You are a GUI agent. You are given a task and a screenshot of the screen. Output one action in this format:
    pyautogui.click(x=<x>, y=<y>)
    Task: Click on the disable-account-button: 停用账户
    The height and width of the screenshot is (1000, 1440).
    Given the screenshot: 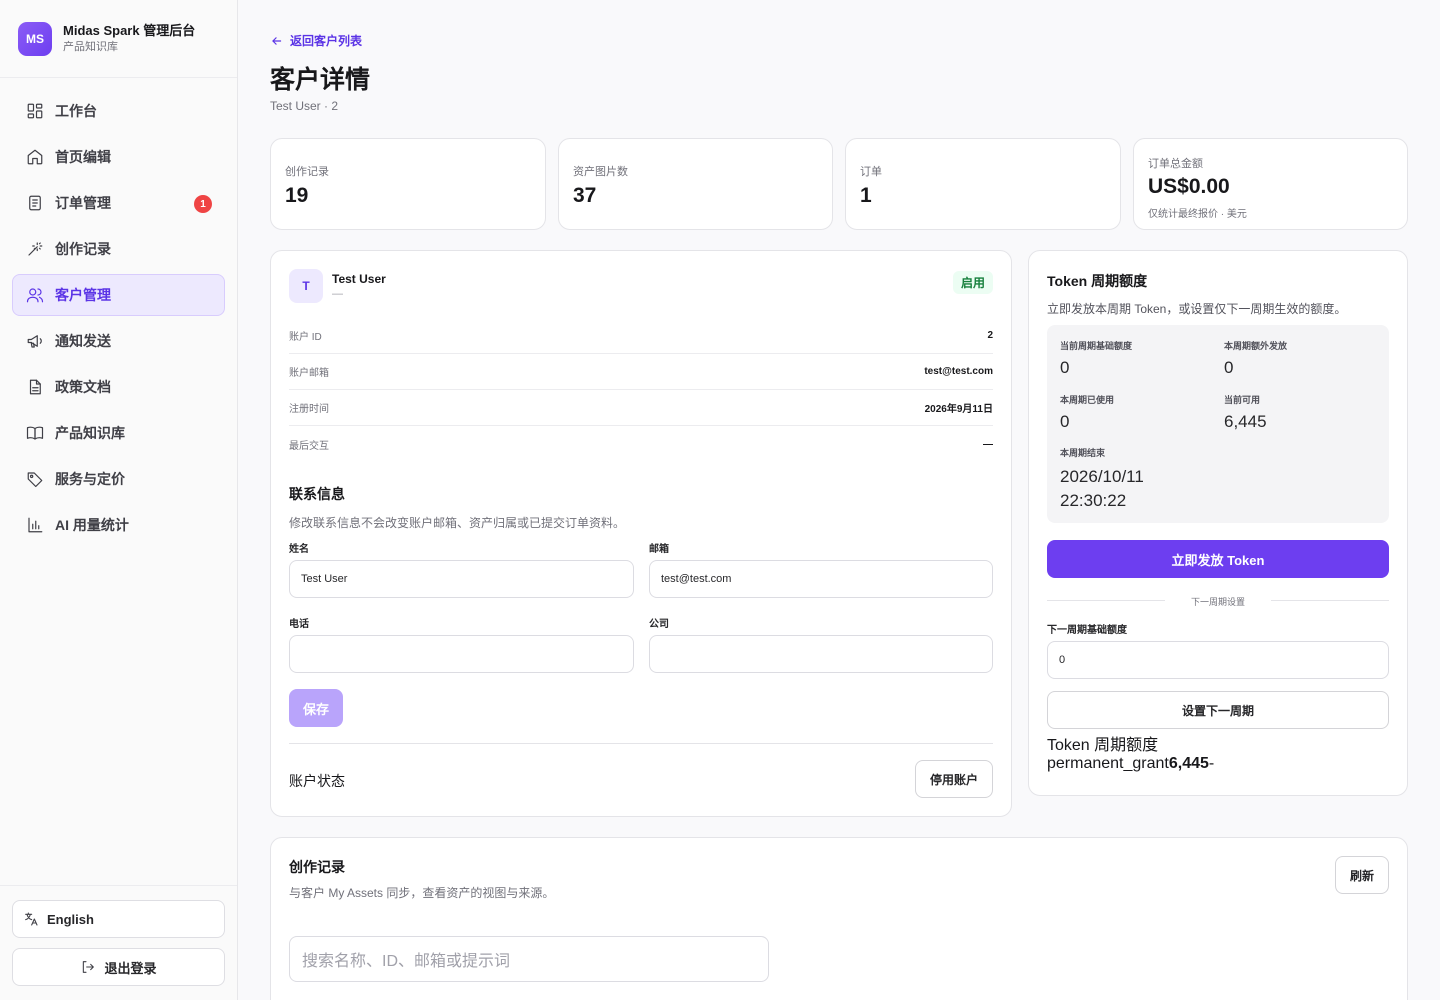 What is the action you would take?
    pyautogui.click(x=954, y=779)
    